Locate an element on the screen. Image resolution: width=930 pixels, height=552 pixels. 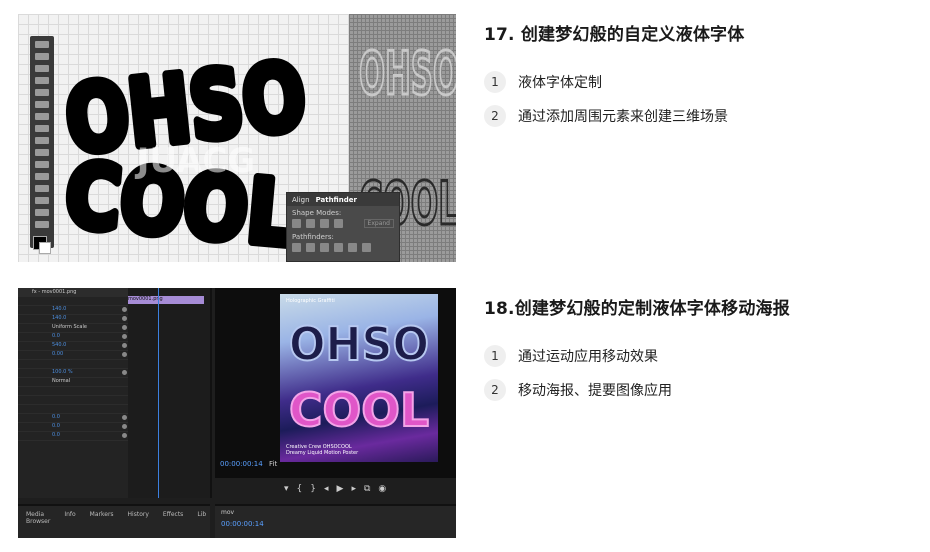
timeline-tab: mov is located at coordinates (227, 512).